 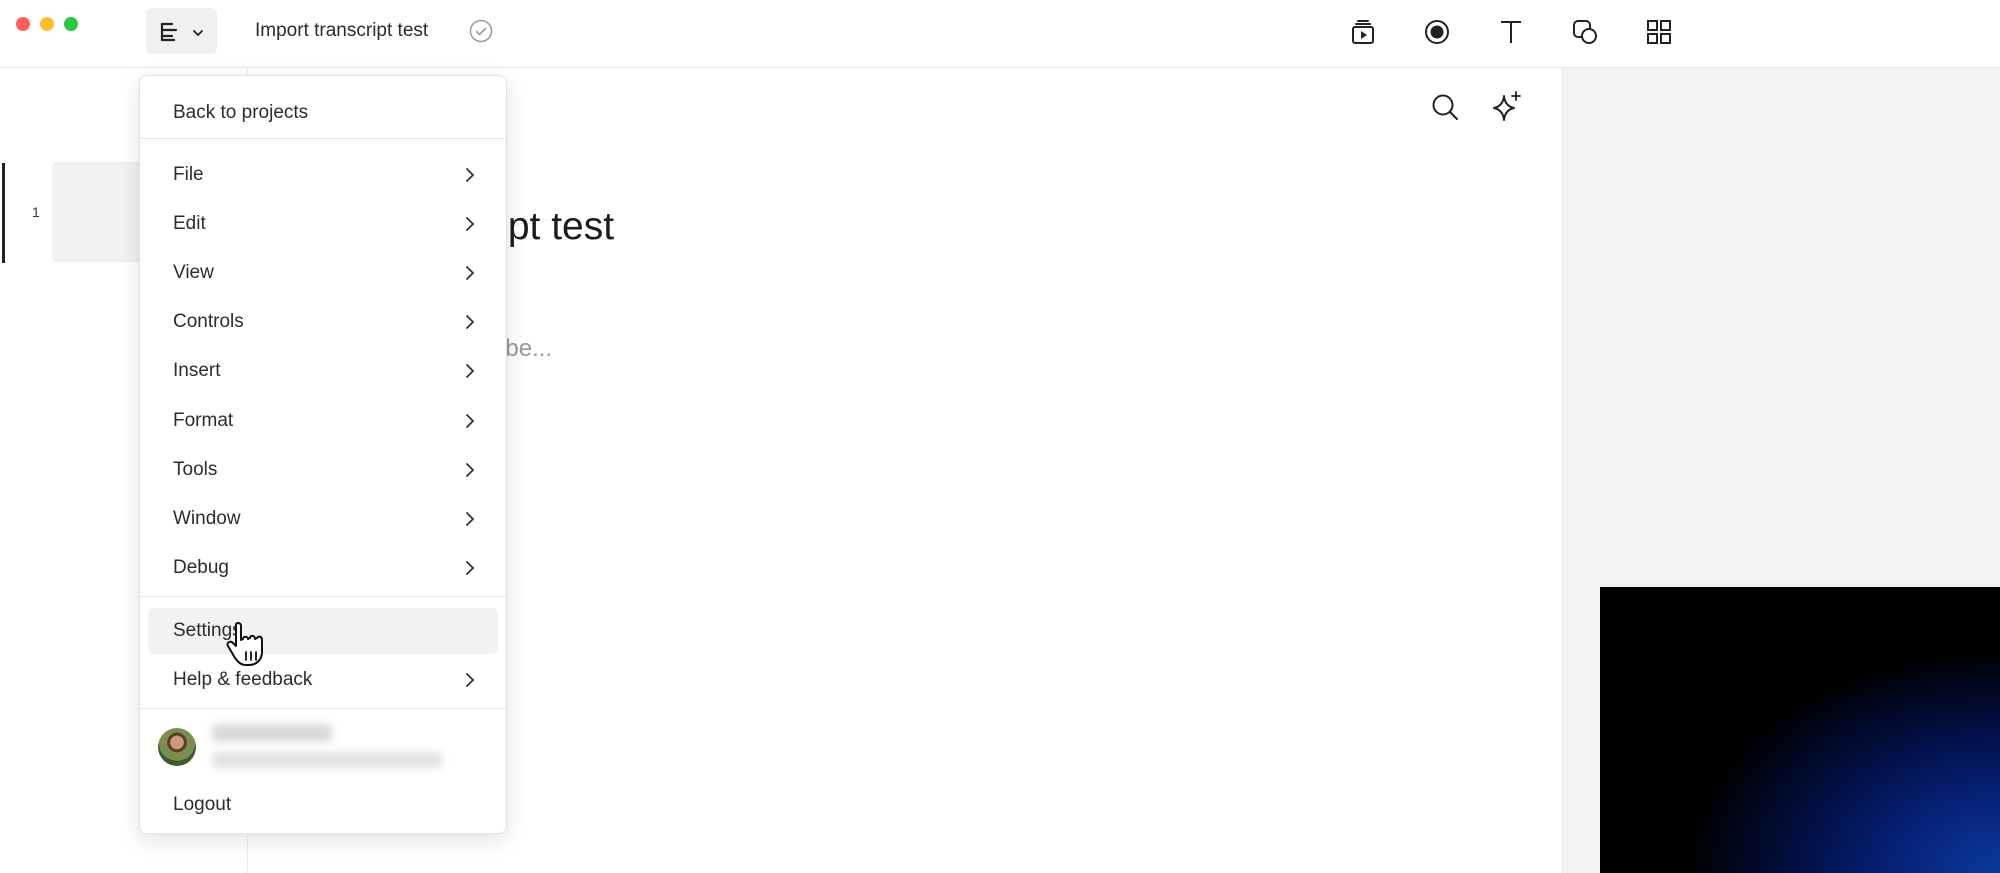 What do you see at coordinates (207, 518) in the screenshot?
I see `menu-item-label: Window` at bounding box center [207, 518].